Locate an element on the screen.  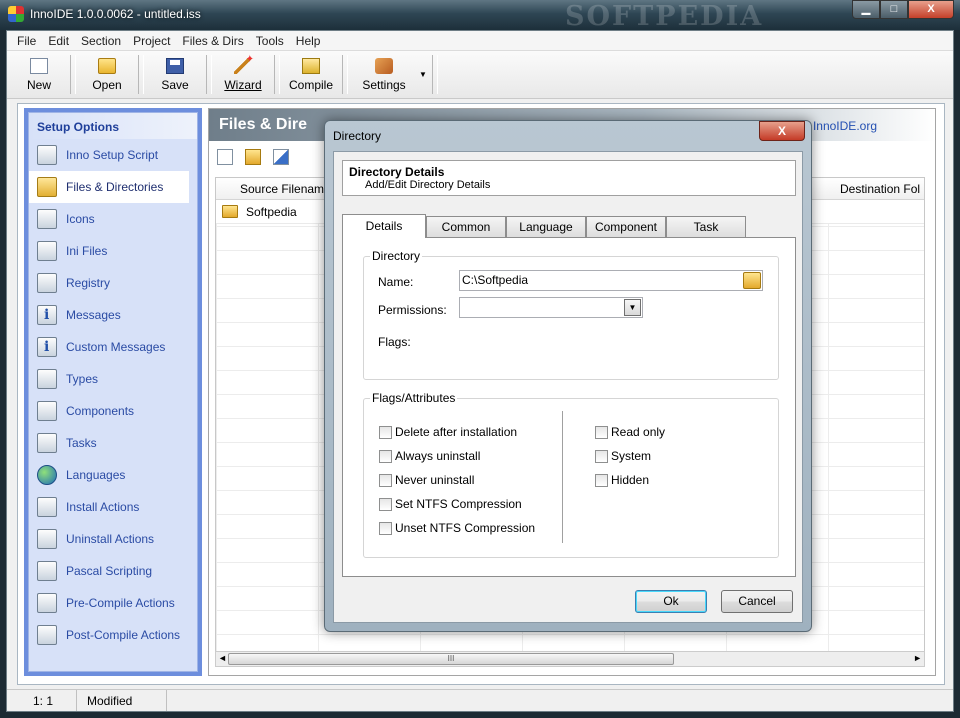
sidebar-item-inno-setup-script: Inno Setup Script is located at coordinates (113, 155).